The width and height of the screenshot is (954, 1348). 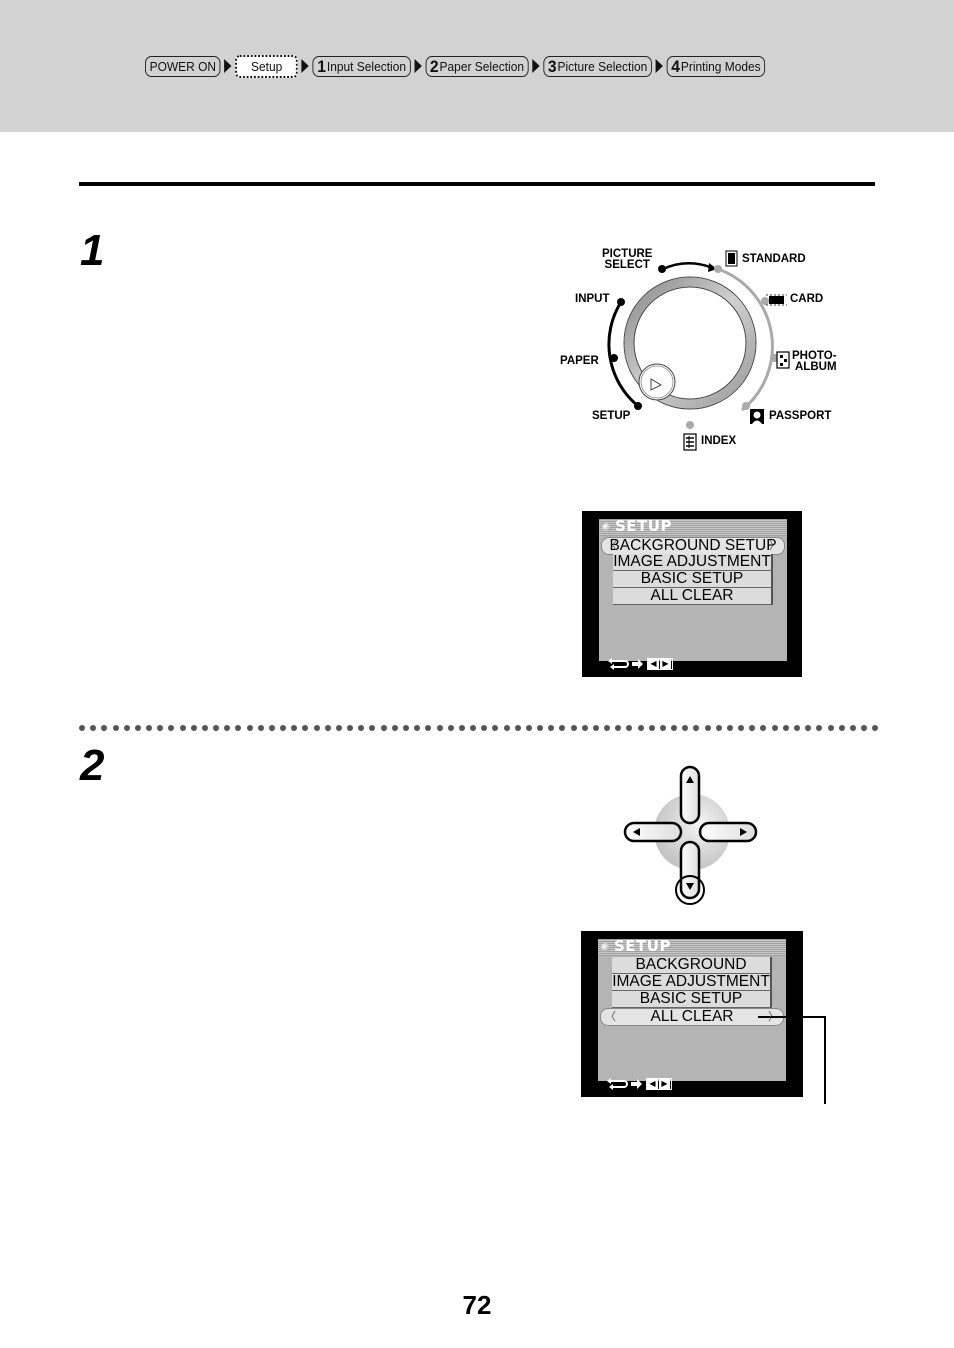 I want to click on lcd-right-arrow-icon: 〉, so click(x=774, y=546).